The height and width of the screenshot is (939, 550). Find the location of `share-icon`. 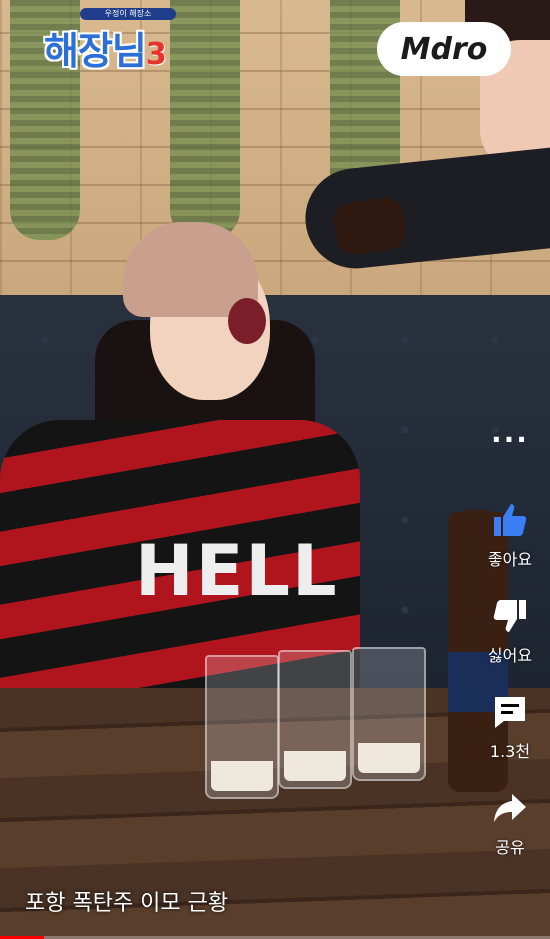

share-icon is located at coordinates (510, 808).